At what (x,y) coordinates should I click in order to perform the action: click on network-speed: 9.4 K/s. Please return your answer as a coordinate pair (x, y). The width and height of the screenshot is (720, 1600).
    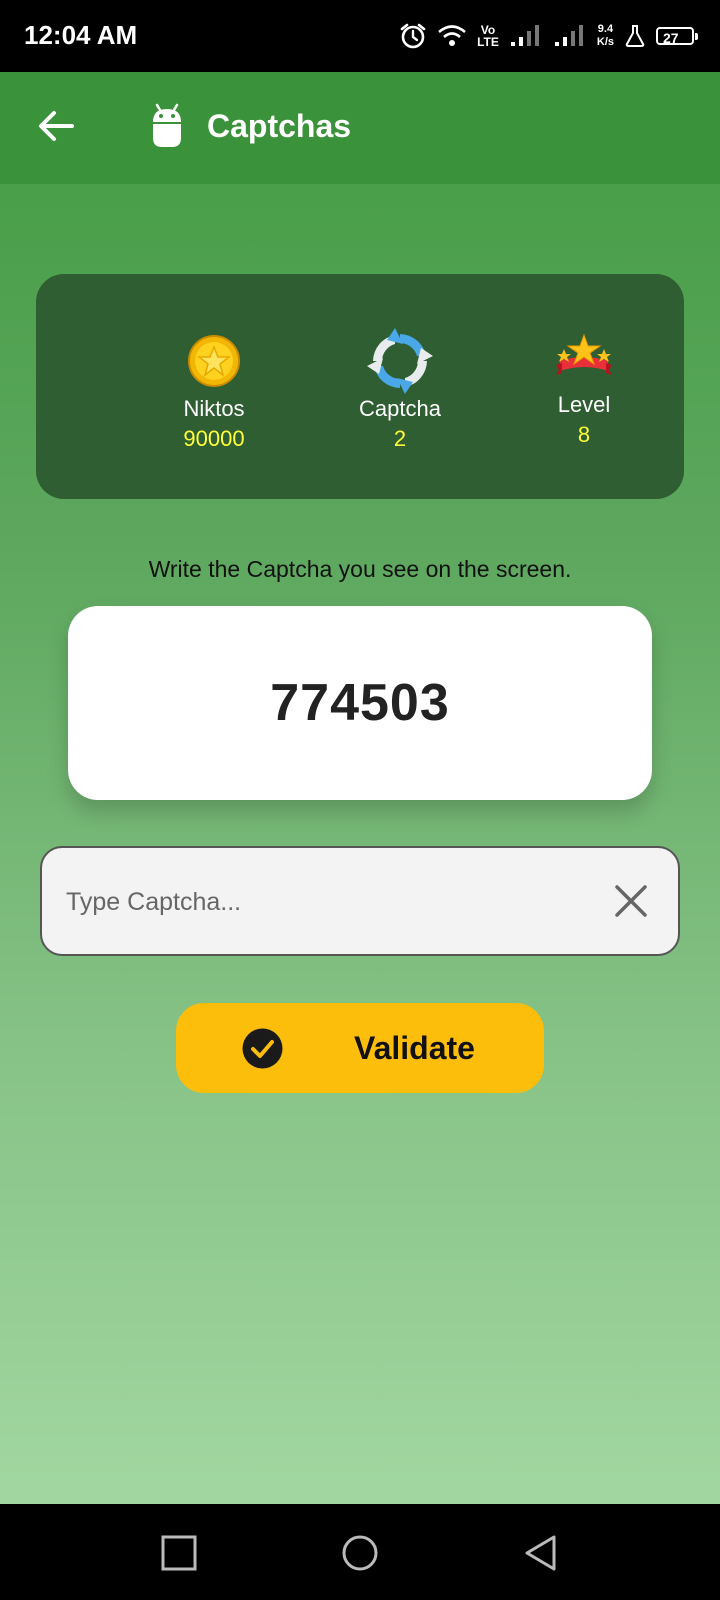
    Looking at the image, I should click on (605, 36).